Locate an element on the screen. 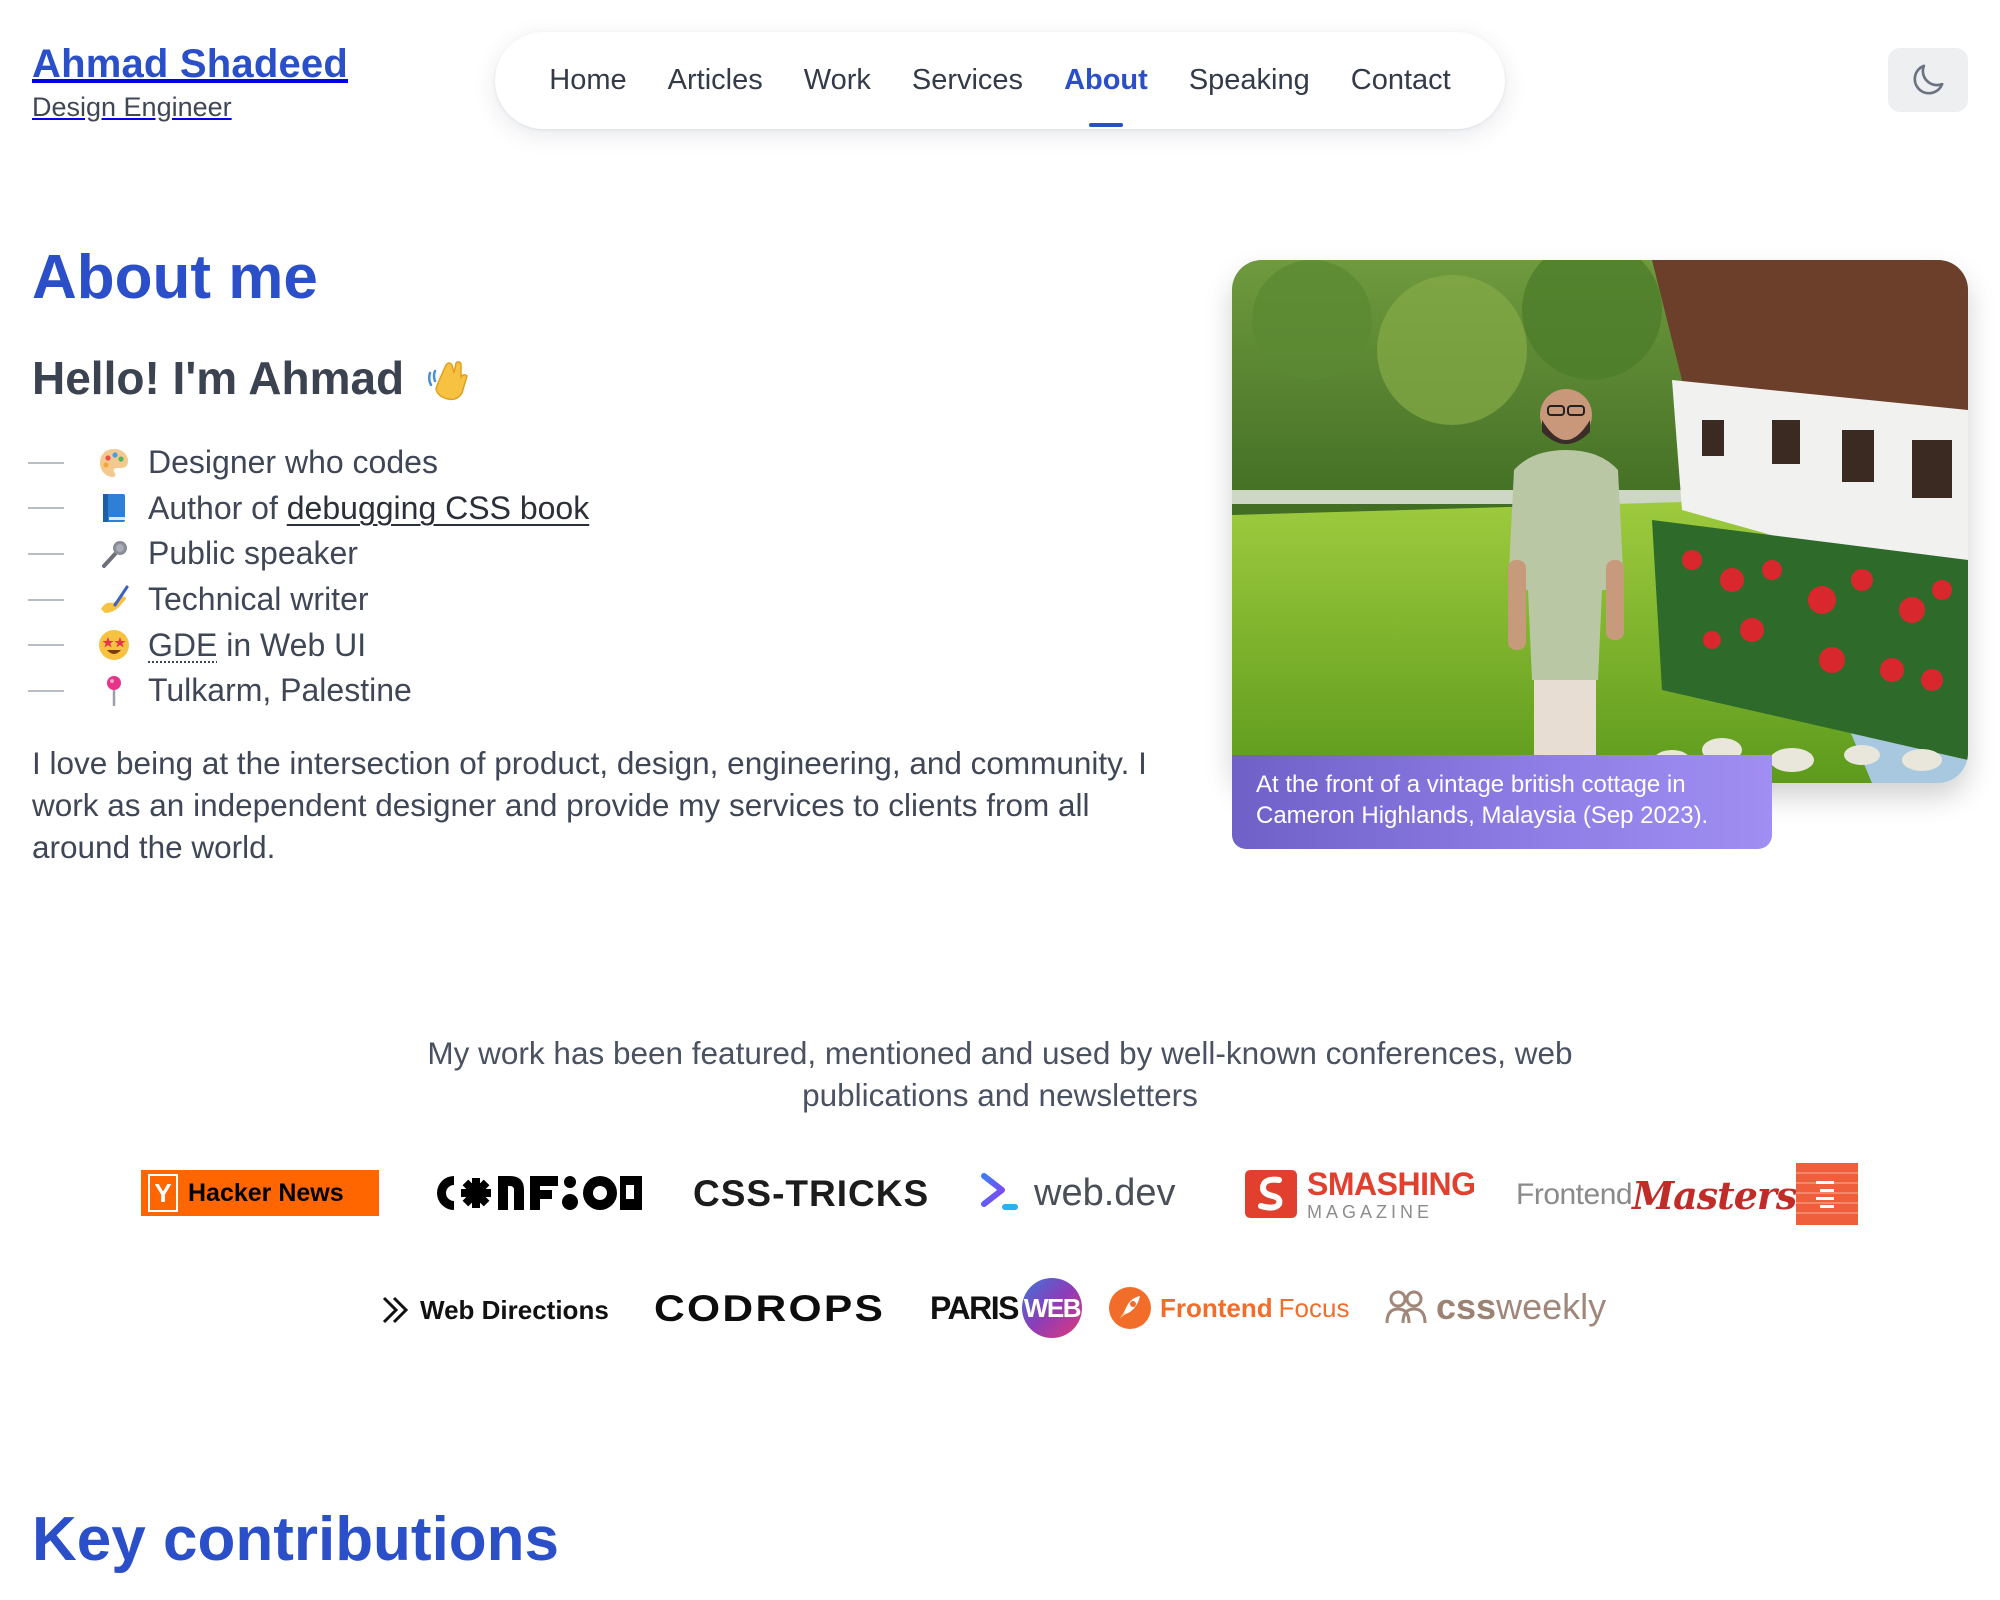  fact-item-designer: Designer who codes is located at coordinates (308, 463).